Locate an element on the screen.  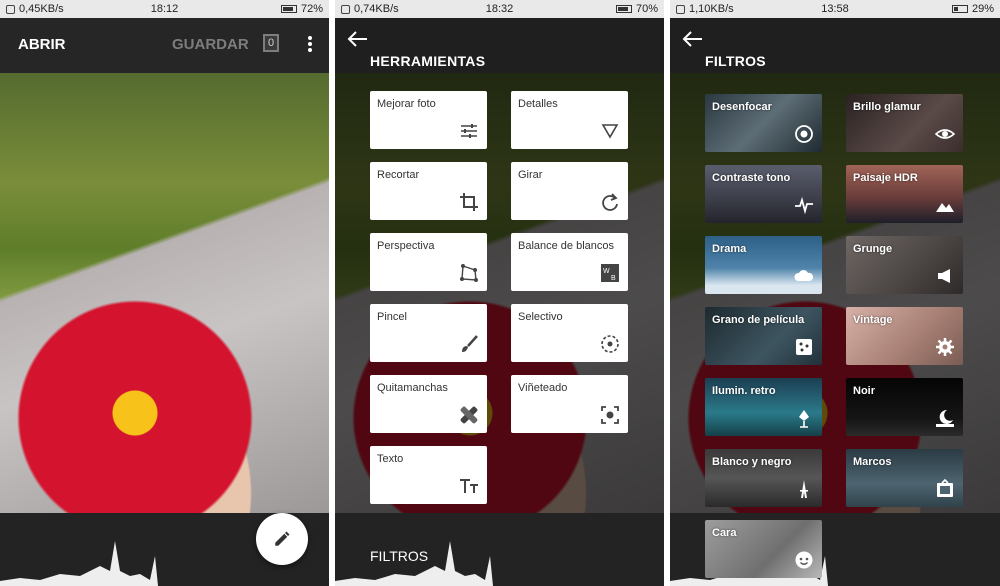
filter-label: Brillo glamur is located at coordinates (887, 107).